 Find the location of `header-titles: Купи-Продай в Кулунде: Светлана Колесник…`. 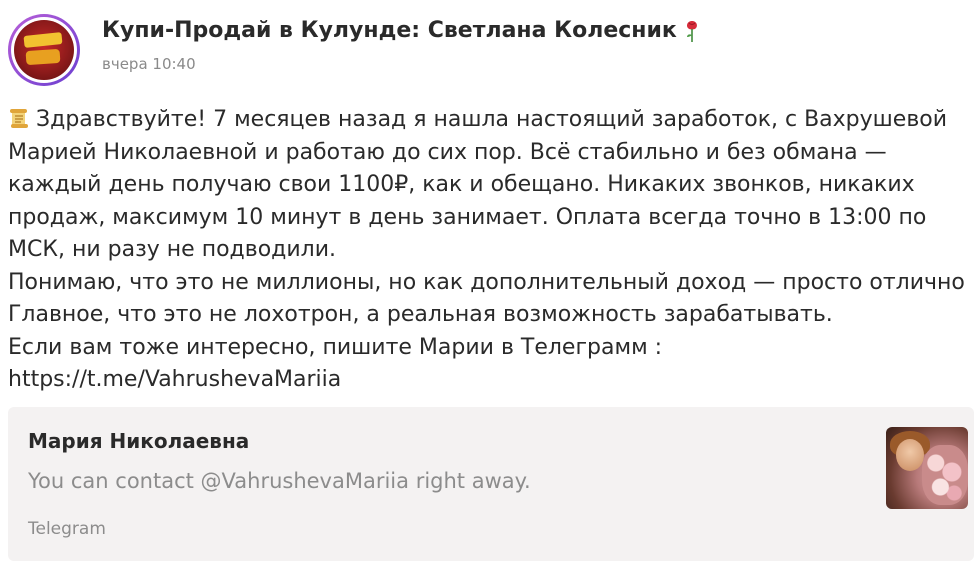

header-titles: Купи-Продай в Кулунде: Светлана Колесник… is located at coordinates (401, 45).